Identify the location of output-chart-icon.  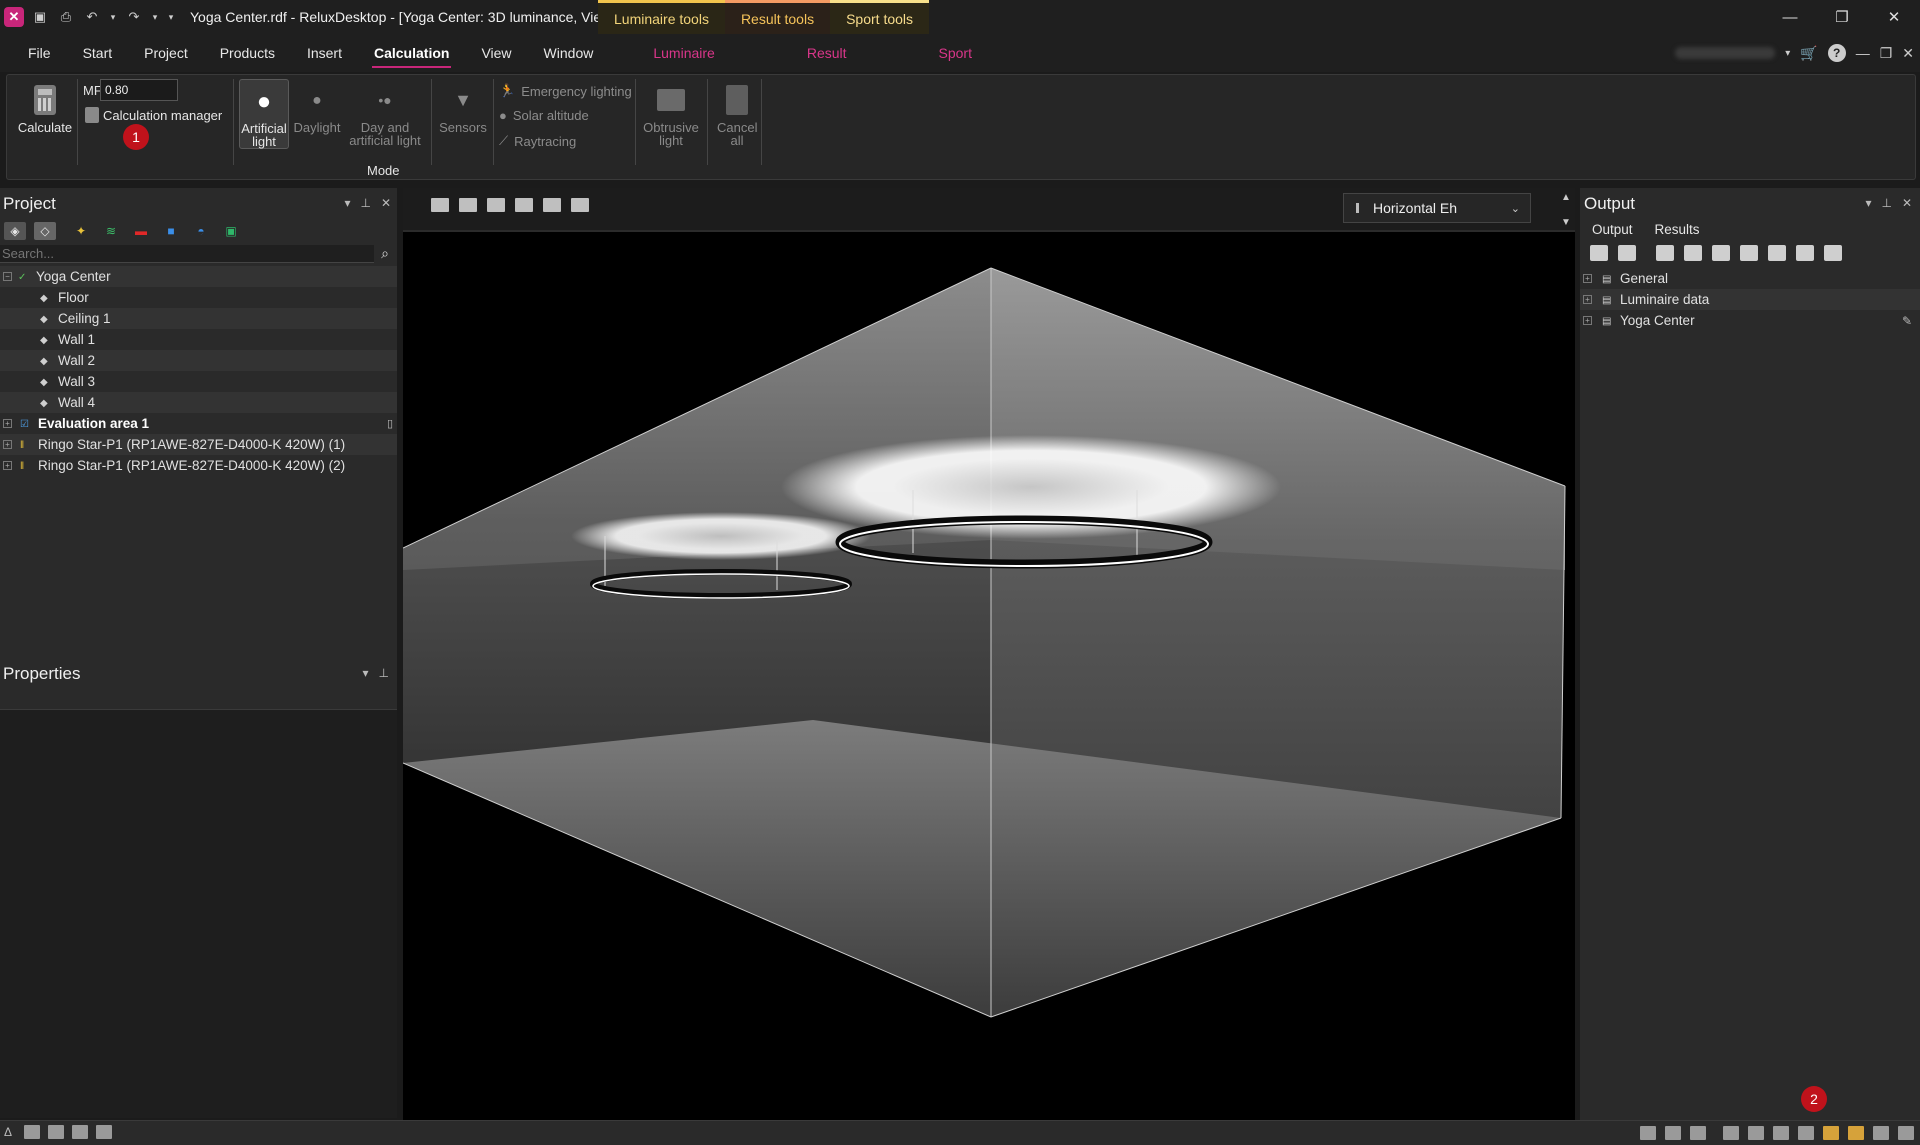
(1805, 253).